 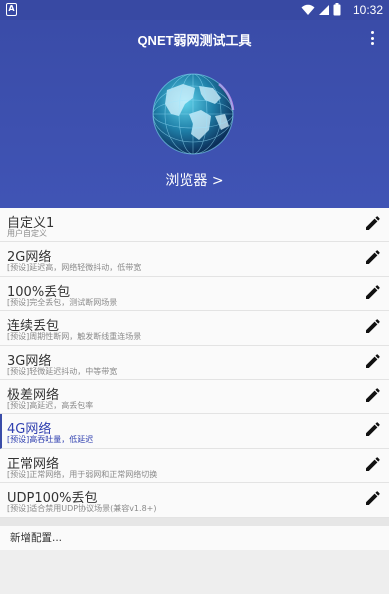 I want to click on profile-row: 3G网络 [预设]轻微延迟抖动，中等带宽, so click(x=194, y=363).